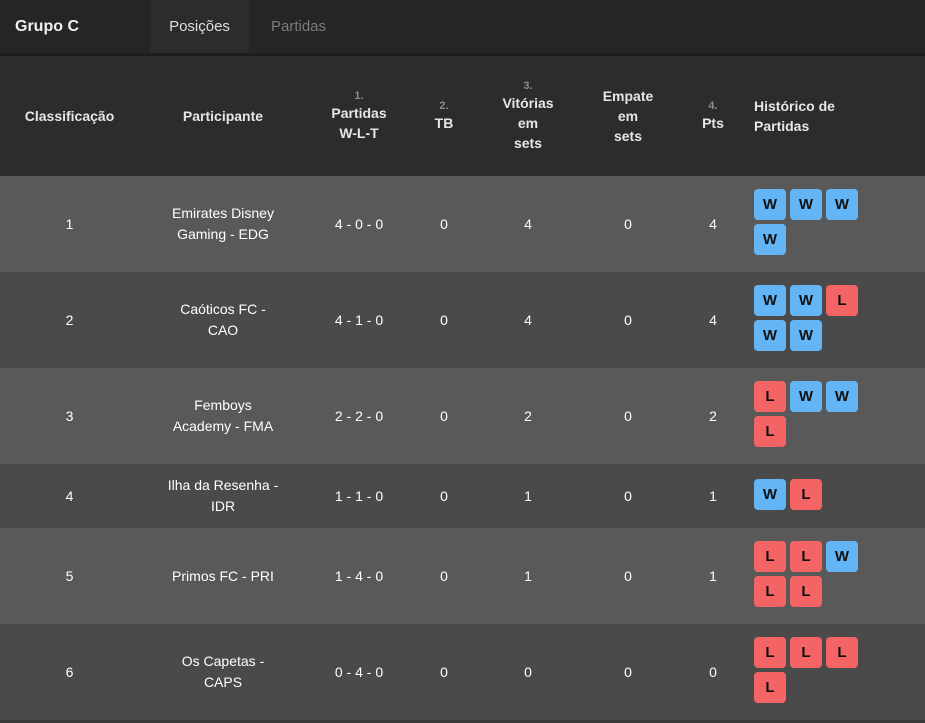 This screenshot has height=723, width=925. Describe the element at coordinates (810, 416) in the screenshot. I see `match-history: LWWL` at that location.